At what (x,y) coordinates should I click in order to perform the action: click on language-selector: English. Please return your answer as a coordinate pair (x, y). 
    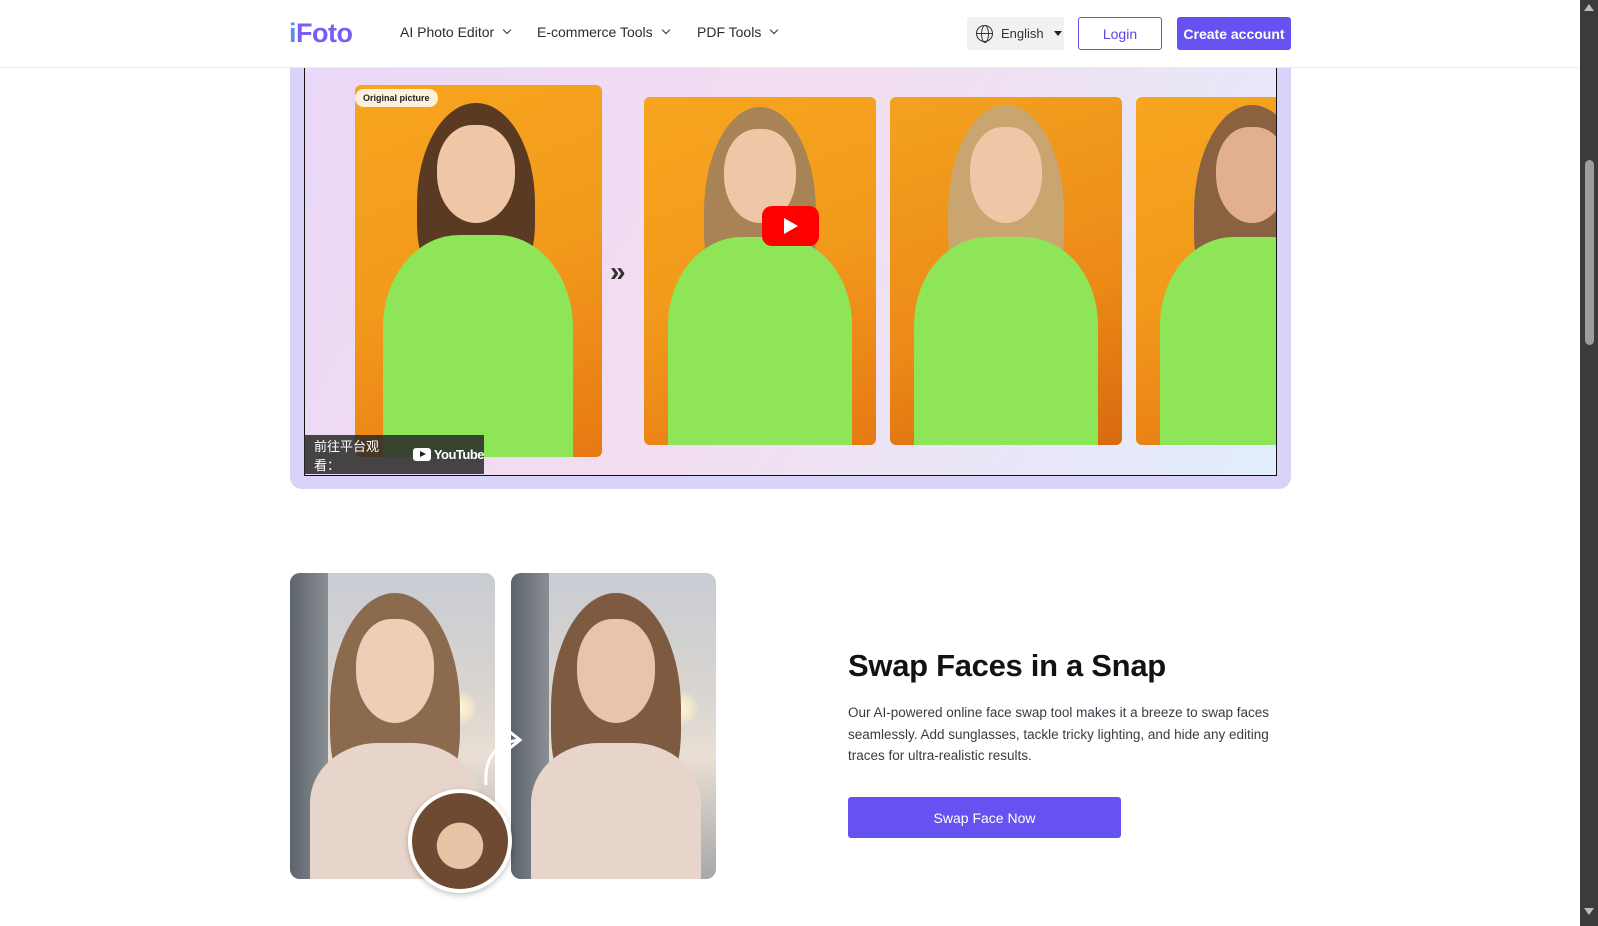
    Looking at the image, I should click on (1015, 33).